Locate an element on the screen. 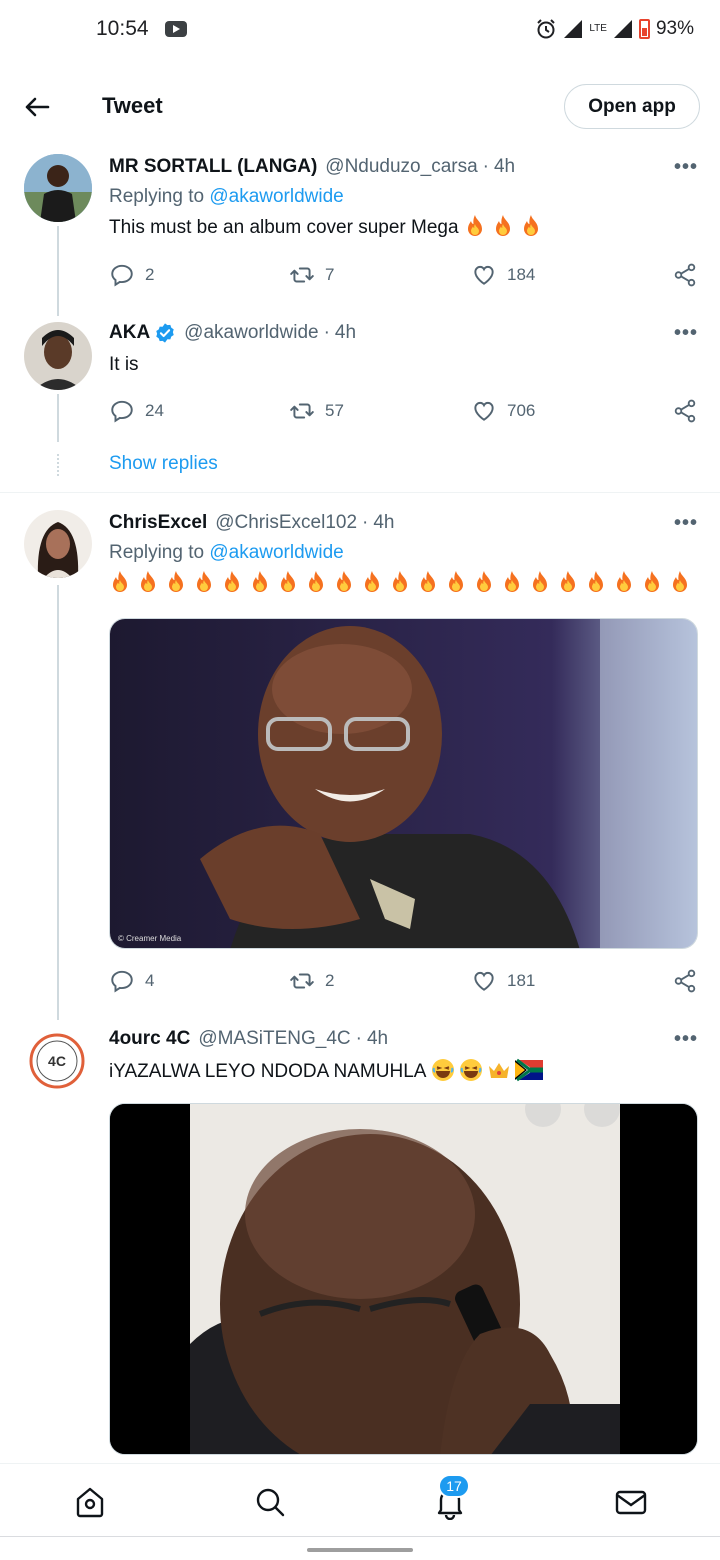  show-replies-link: Show replies is located at coordinates (163, 464).